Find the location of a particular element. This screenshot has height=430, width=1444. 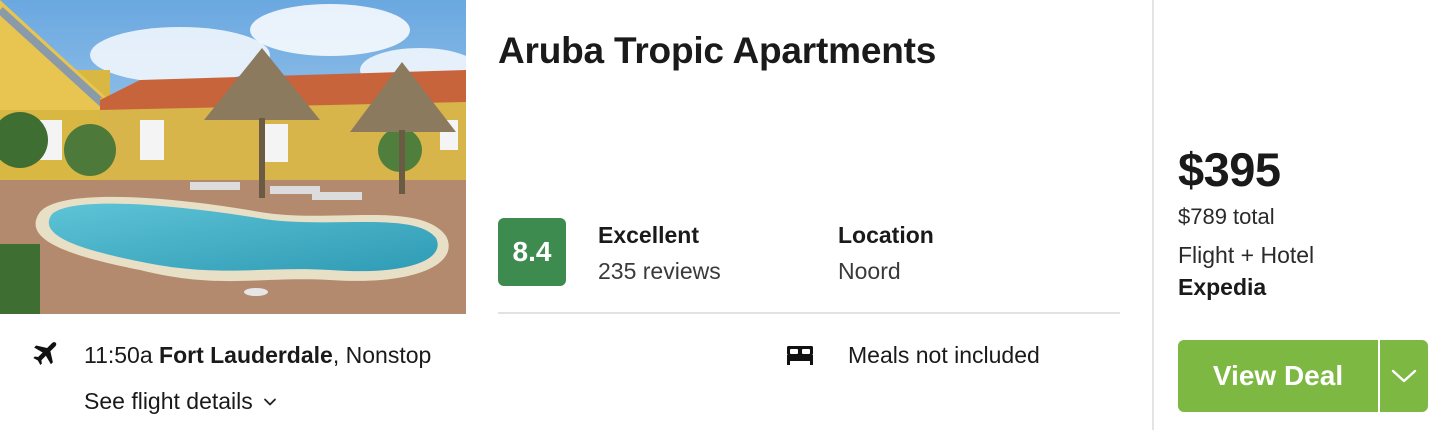

column-divider is located at coordinates (1153, 215).